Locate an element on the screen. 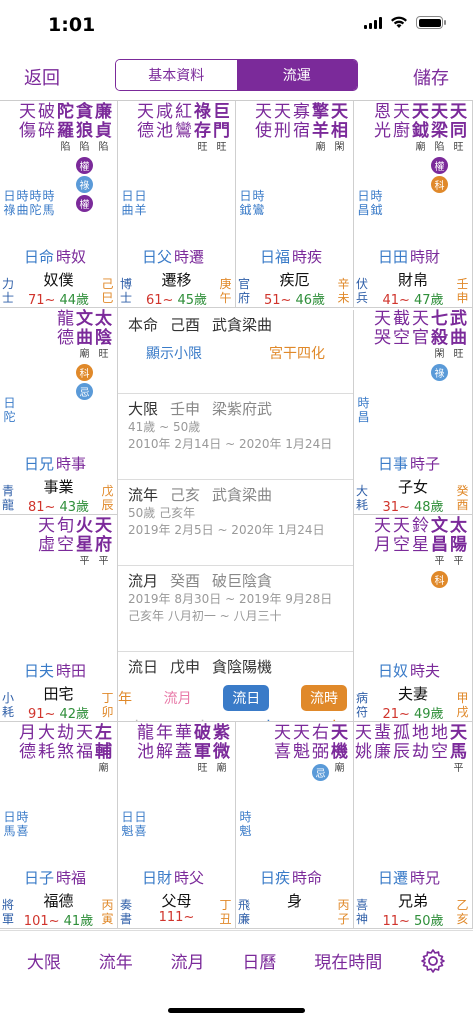 This screenshot has width=473, height=1024. benming-gz: 己酉 is located at coordinates (185, 325).